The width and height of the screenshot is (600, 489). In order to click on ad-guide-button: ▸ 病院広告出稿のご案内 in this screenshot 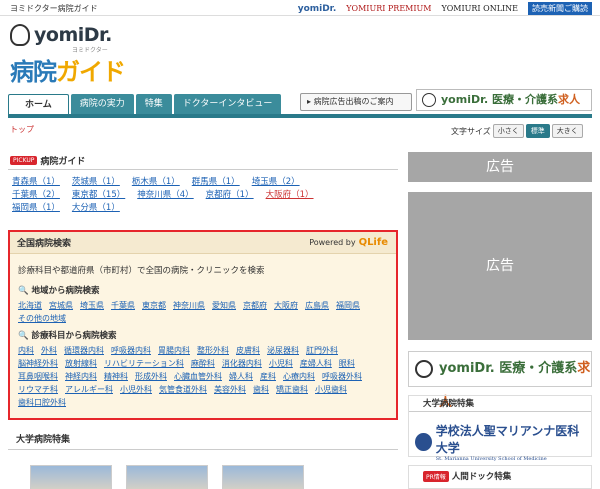, I will do `click(356, 102)`.